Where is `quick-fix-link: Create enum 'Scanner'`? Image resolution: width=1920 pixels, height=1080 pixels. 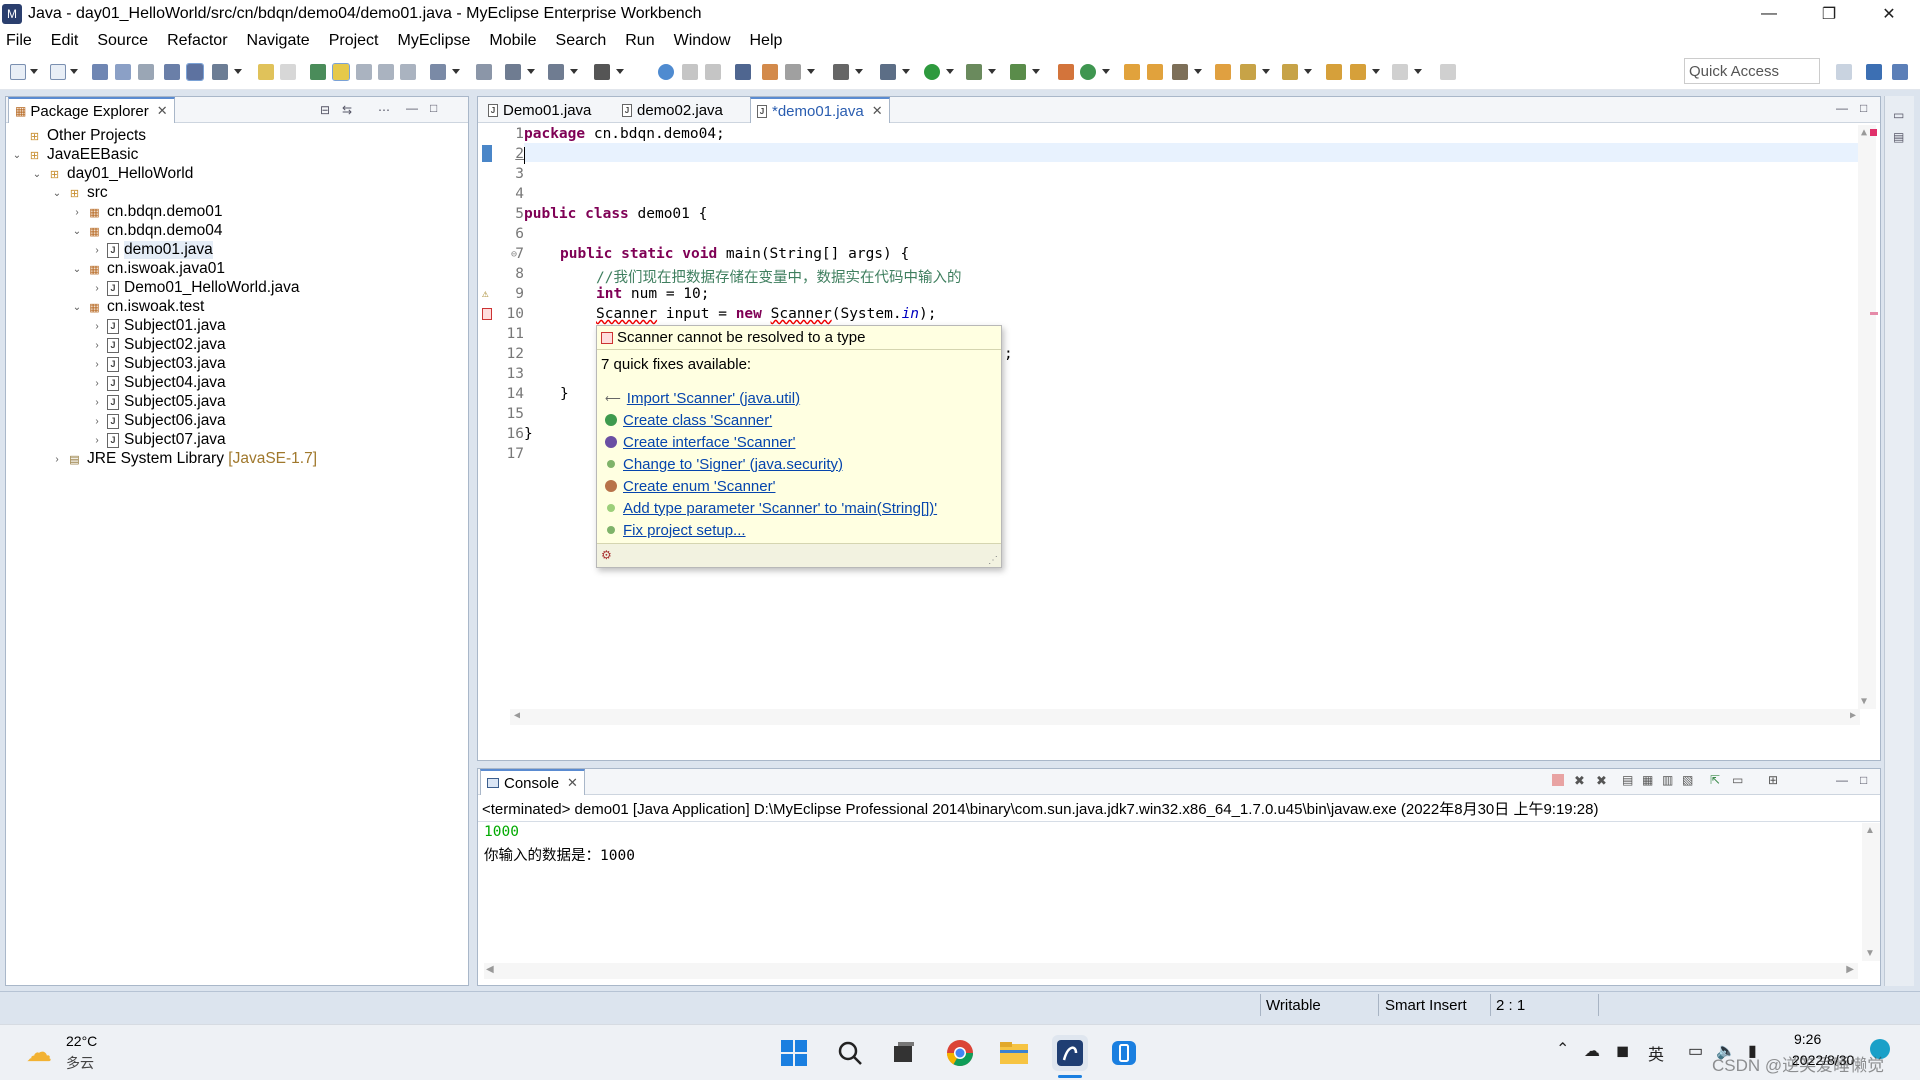 quick-fix-link: Create enum 'Scanner' is located at coordinates (699, 486).